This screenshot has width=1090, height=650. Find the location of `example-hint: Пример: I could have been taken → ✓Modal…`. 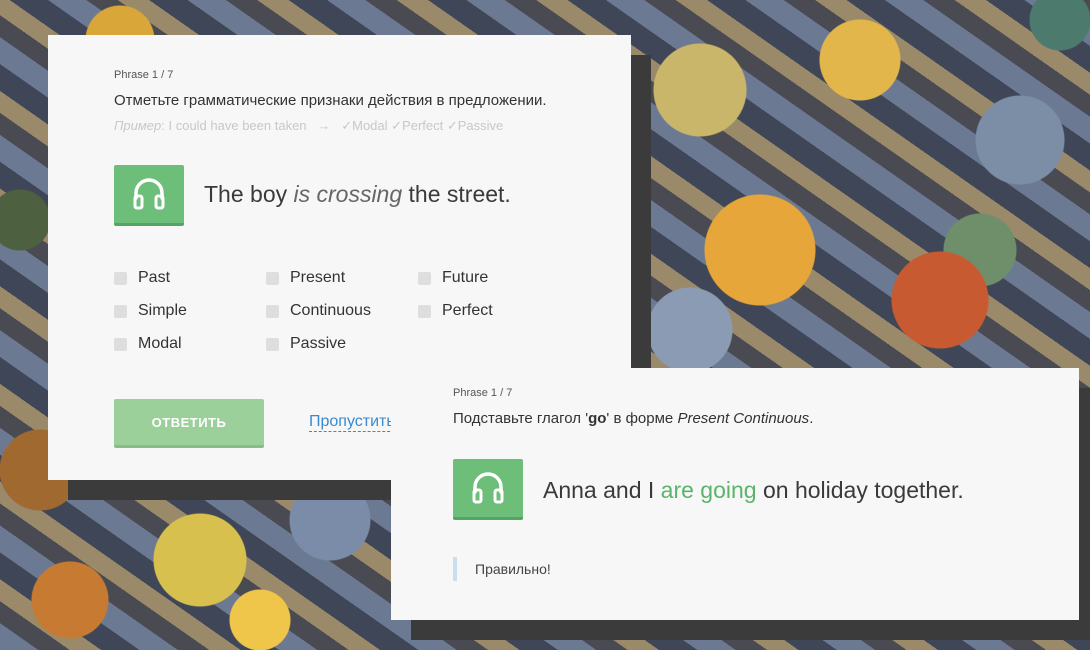

example-hint: Пример: I could have been taken → ✓Modal… is located at coordinates (308, 126).